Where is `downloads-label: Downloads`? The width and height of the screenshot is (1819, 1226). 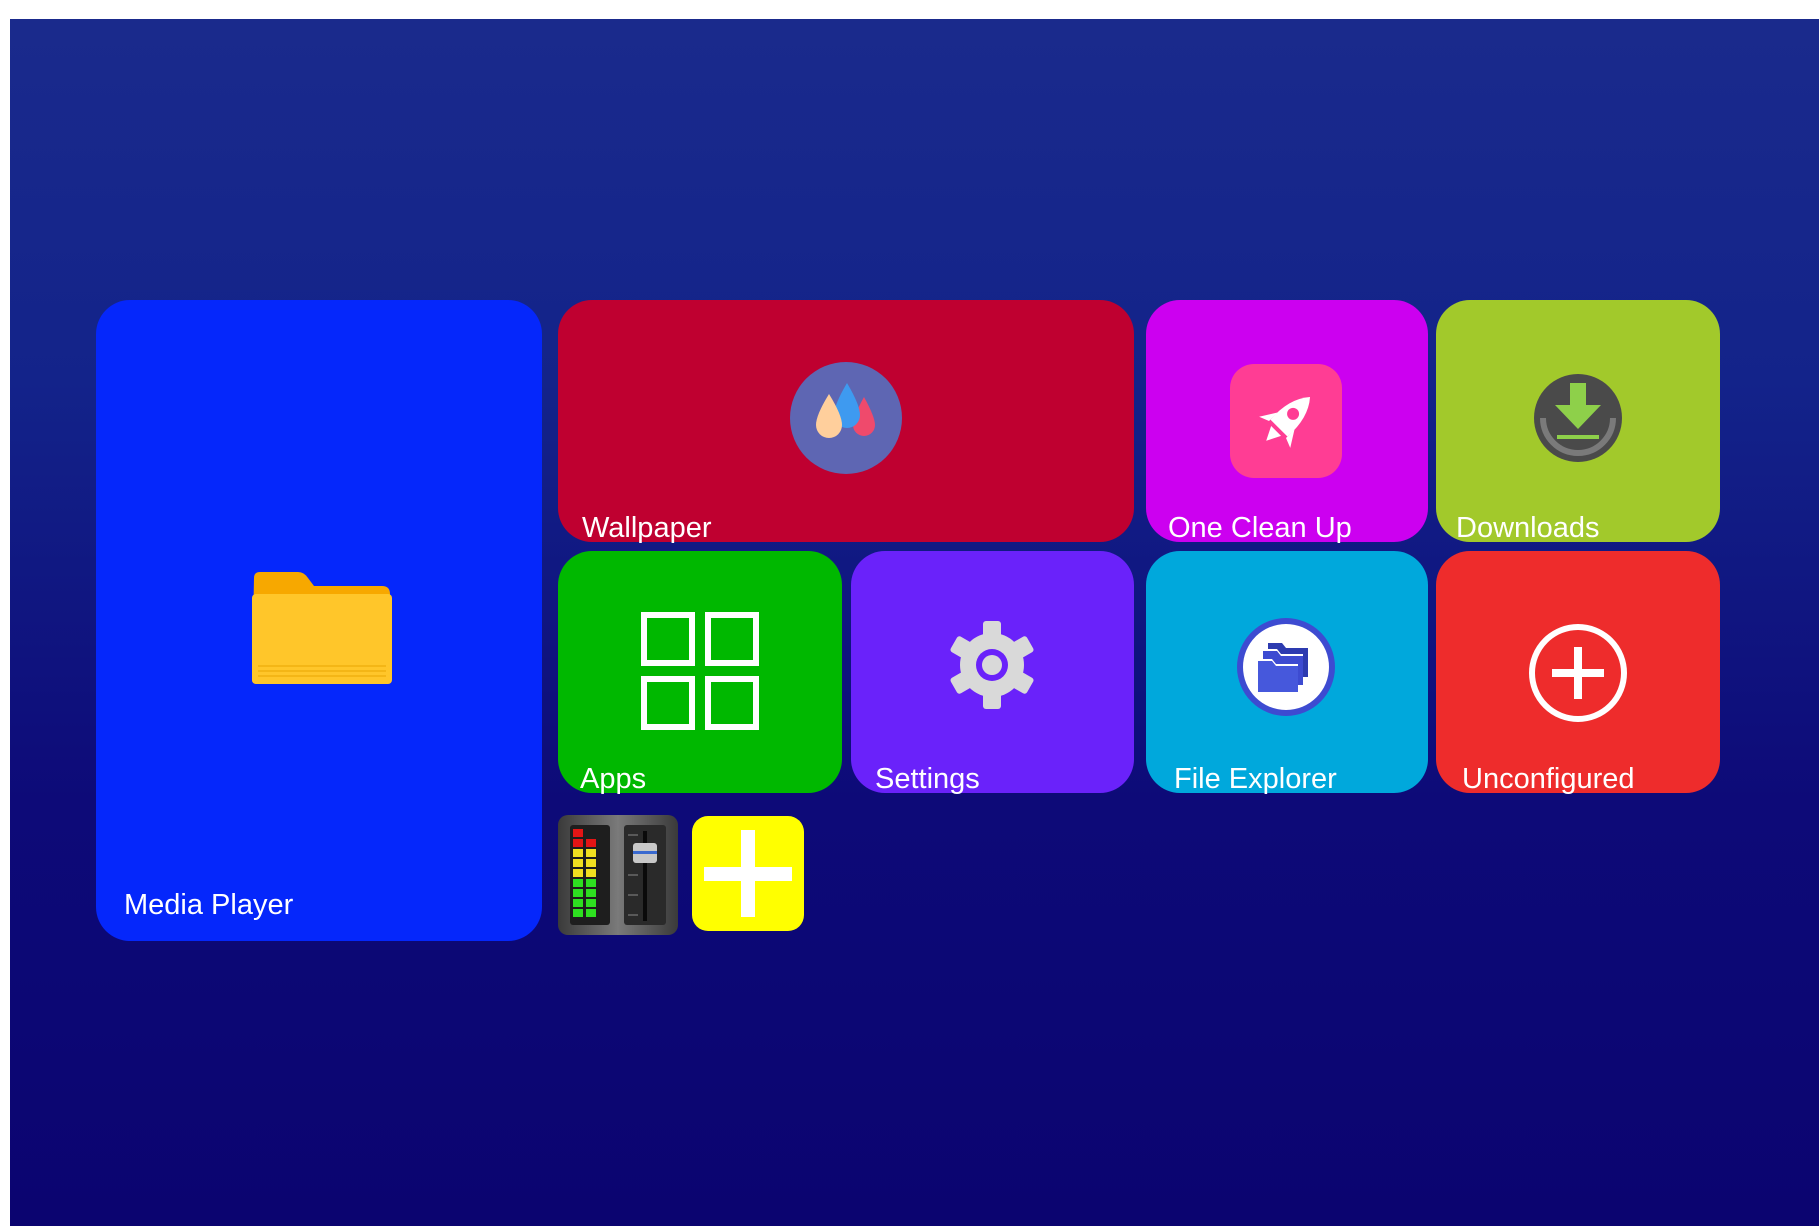
downloads-label: Downloads is located at coordinates (1528, 528).